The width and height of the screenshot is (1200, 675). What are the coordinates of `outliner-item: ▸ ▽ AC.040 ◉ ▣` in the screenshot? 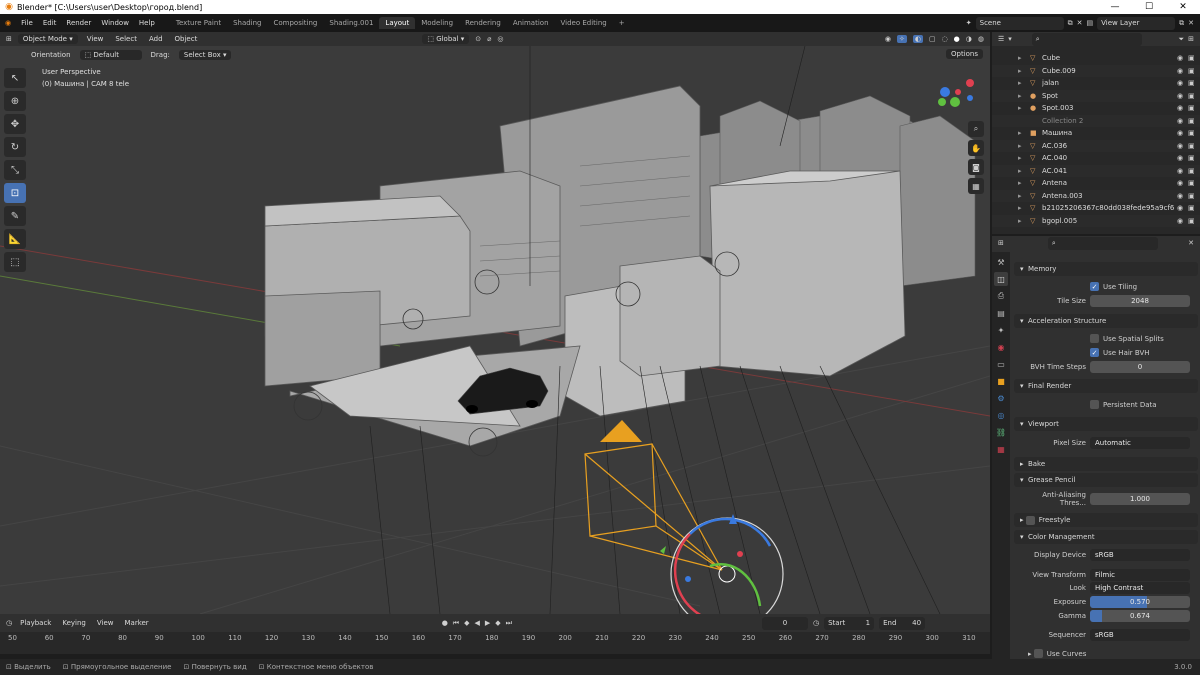 It's located at (1096, 158).